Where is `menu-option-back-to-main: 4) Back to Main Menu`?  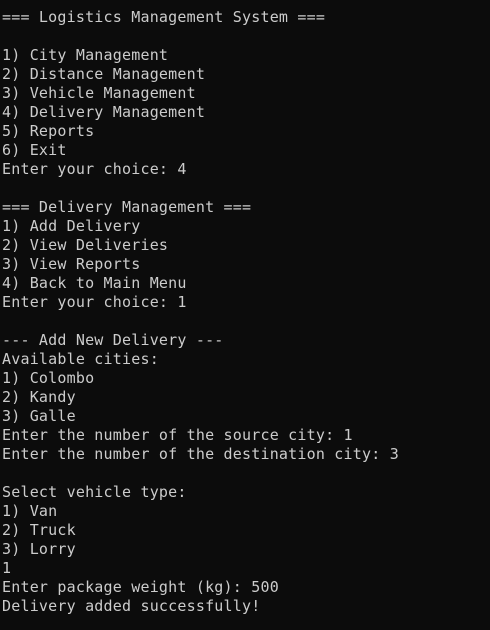
menu-option-back-to-main: 4) Back to Main Menu is located at coordinates (94, 283).